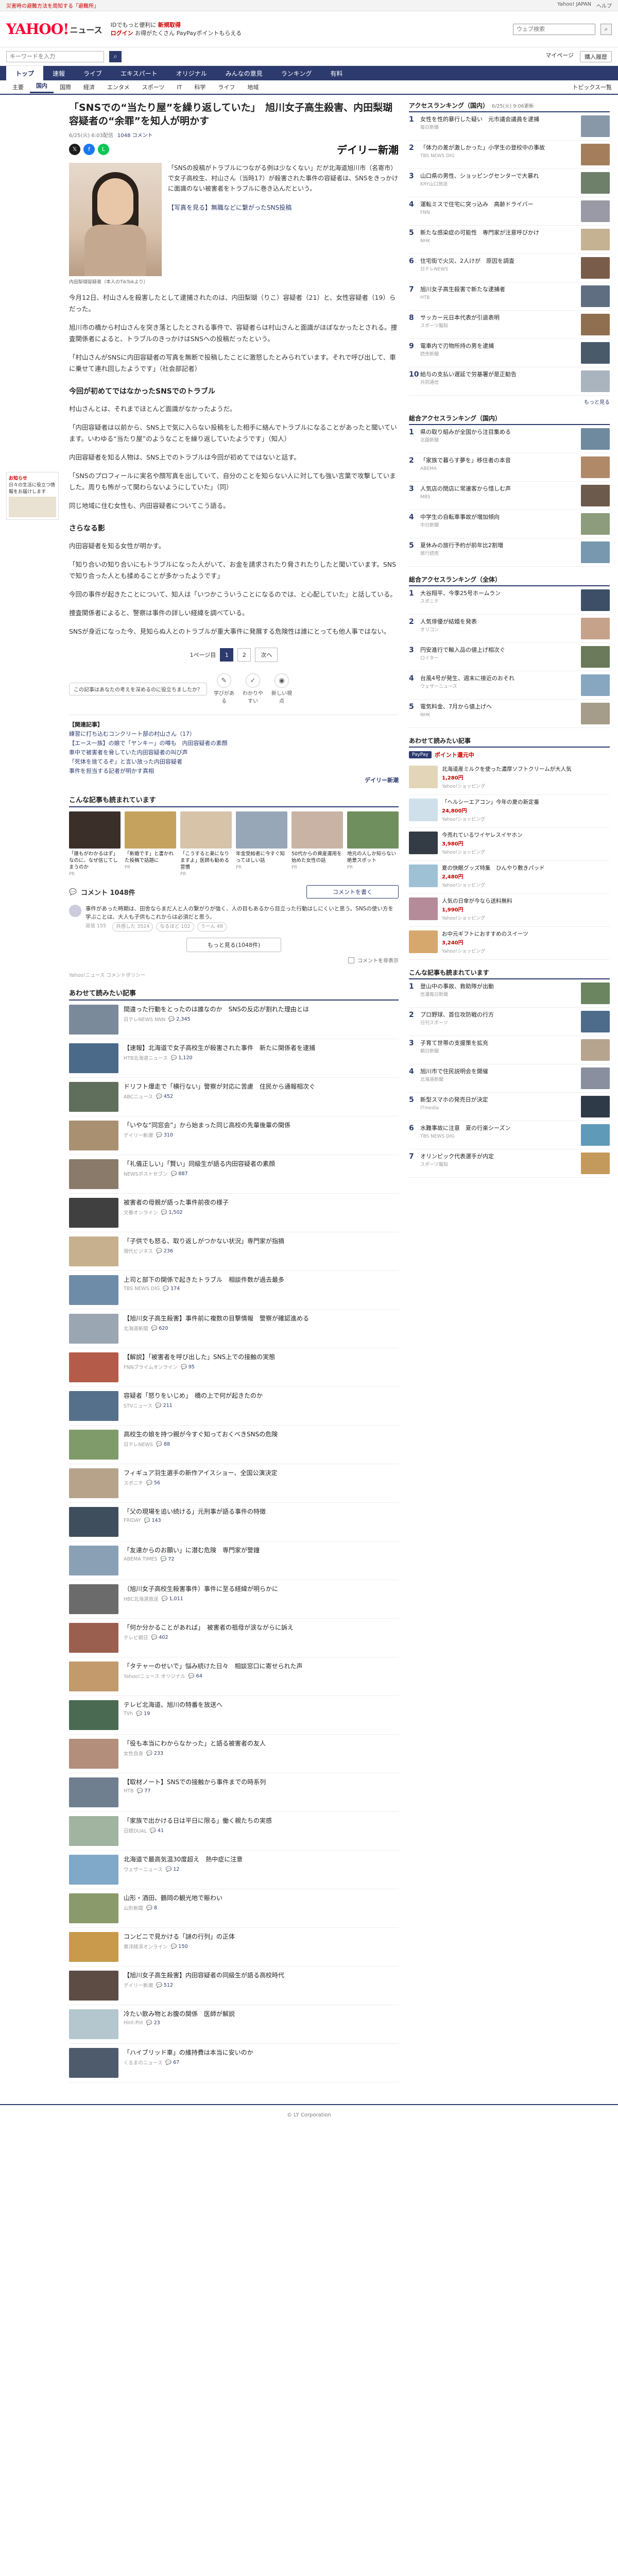  Describe the element at coordinates (509, 877) in the screenshot. I see `ad-item: 夏の快眠グッズ特集 ひんやり敷きパッド 2,480円 Yahoo!ショッピング` at that location.